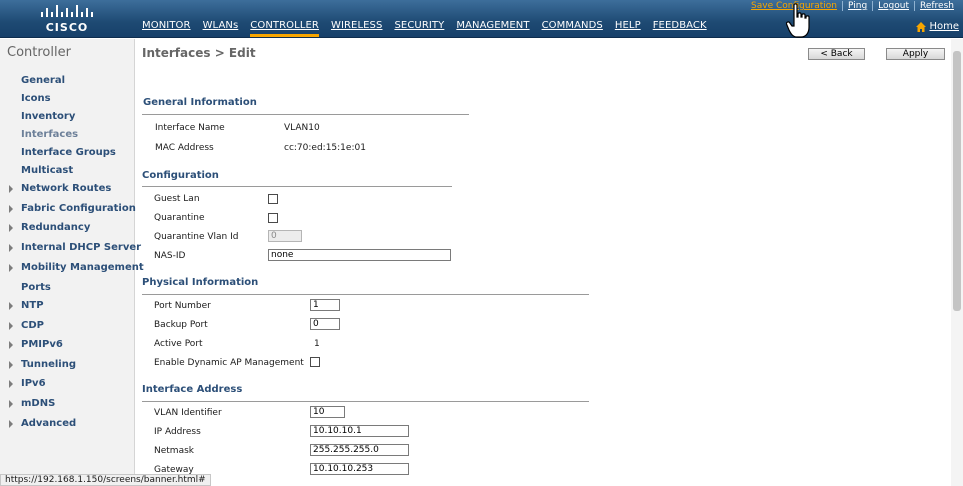  I want to click on nav-wlans: WLANs, so click(221, 28).